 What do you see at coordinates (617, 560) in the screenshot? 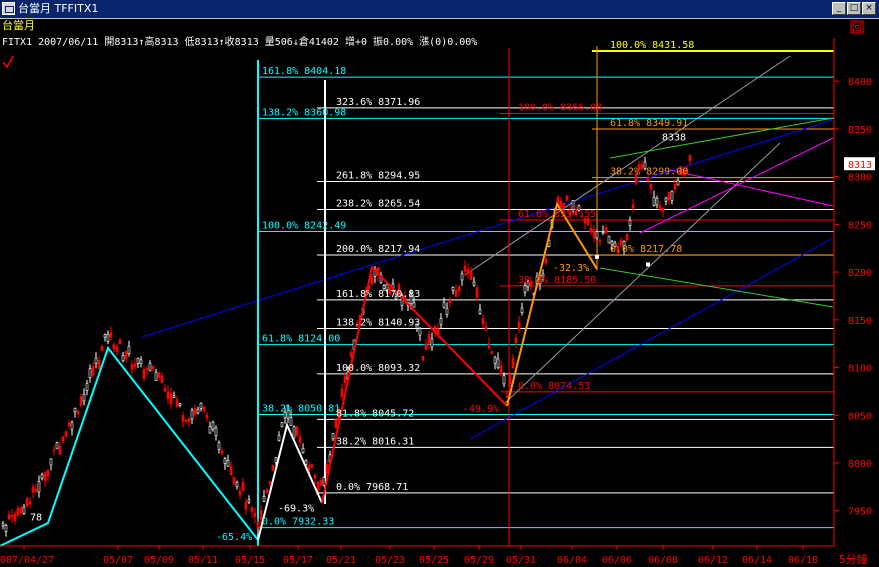
I see `x-tick-label: 06/06` at bounding box center [617, 560].